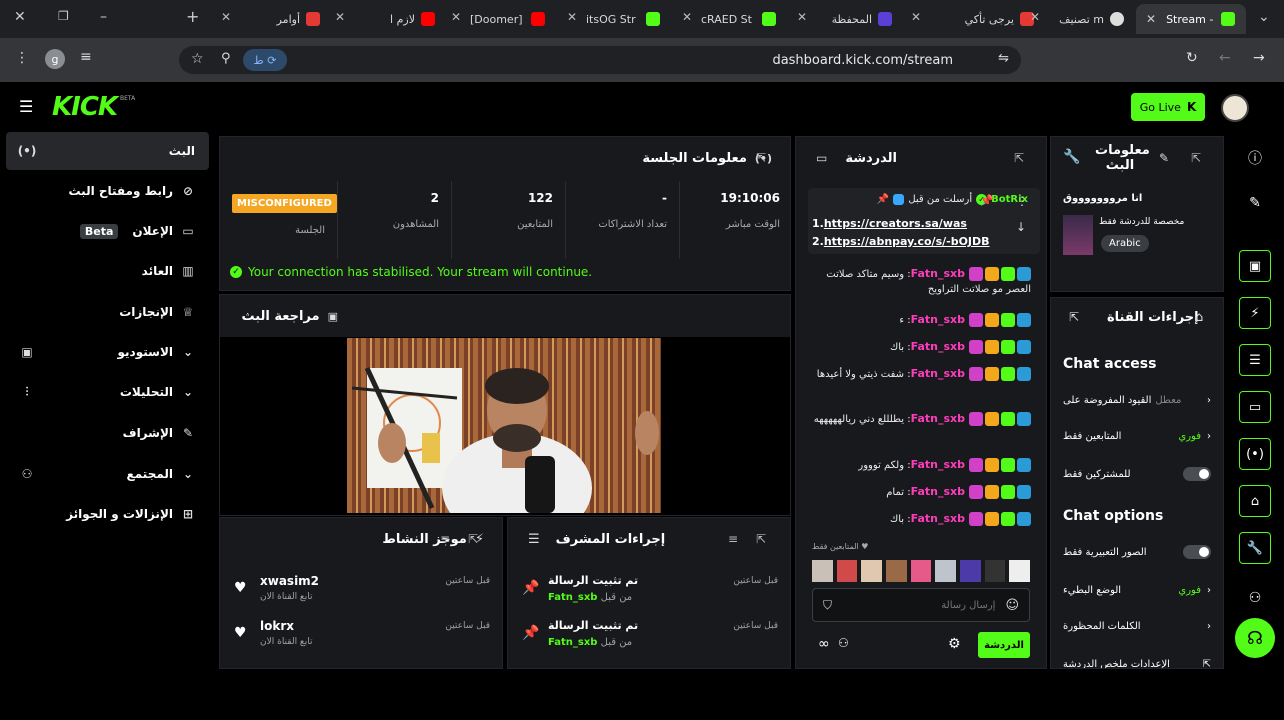 The width and height of the screenshot is (1284, 720). Describe the element at coordinates (1022, 201) in the screenshot. I see `more-options-icon: ⋮` at that location.